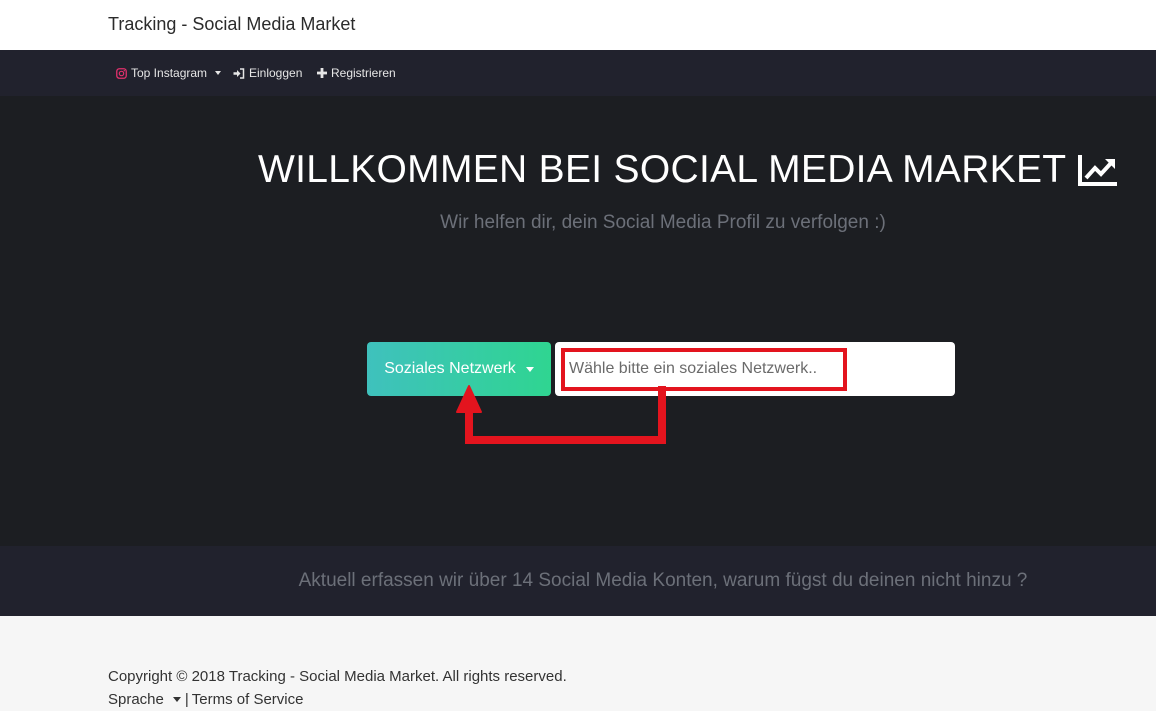  Describe the element at coordinates (755, 369) in the screenshot. I see `social-network-search-input` at that location.